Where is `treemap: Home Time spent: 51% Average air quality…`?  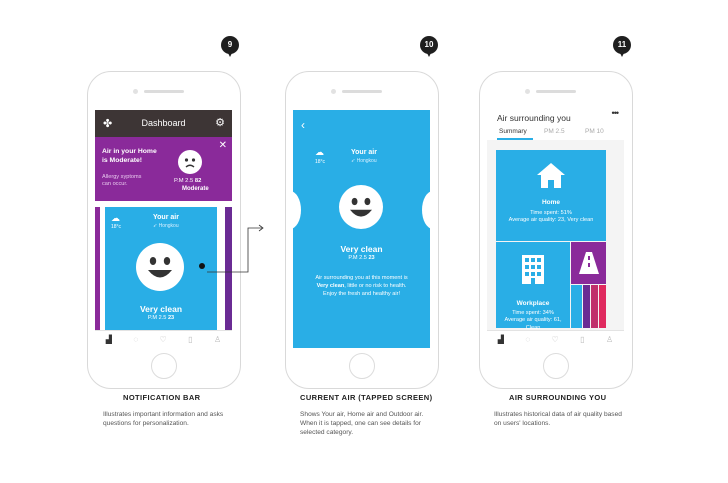
treemap: Home Time spent: 51% Average air quality… is located at coordinates (557, 240).